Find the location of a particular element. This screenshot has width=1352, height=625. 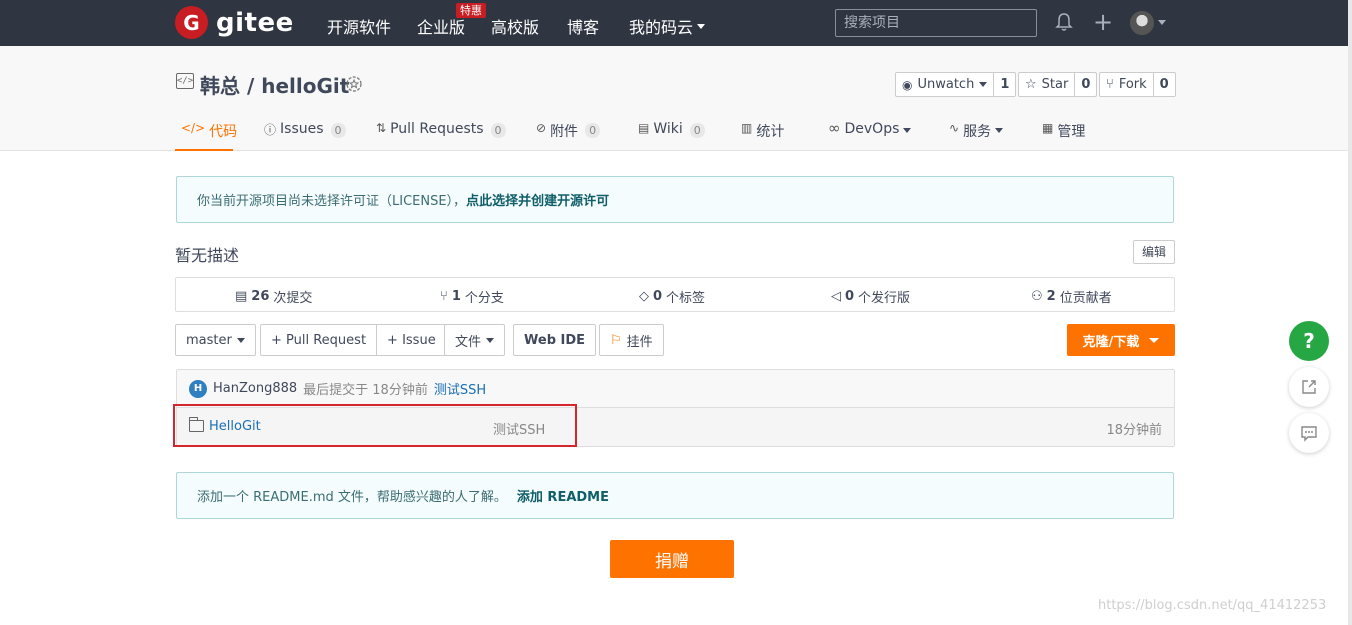

question-icon: ? is located at coordinates (1309, 341).